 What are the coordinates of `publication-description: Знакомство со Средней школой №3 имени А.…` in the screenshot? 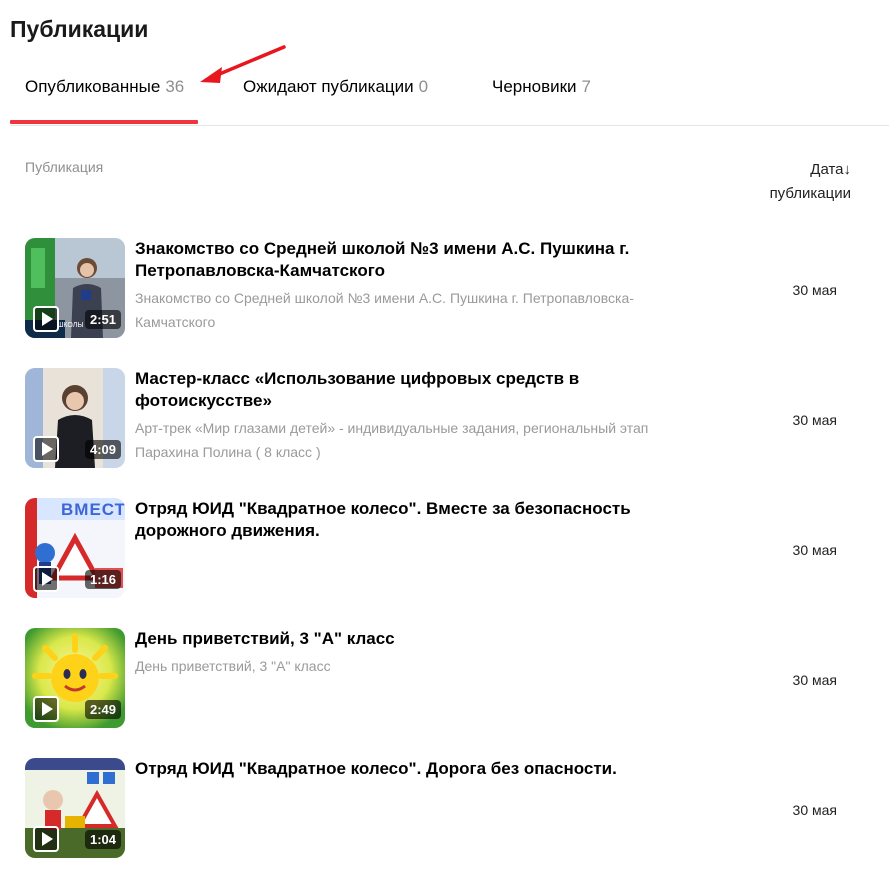 It's located at (384, 310).